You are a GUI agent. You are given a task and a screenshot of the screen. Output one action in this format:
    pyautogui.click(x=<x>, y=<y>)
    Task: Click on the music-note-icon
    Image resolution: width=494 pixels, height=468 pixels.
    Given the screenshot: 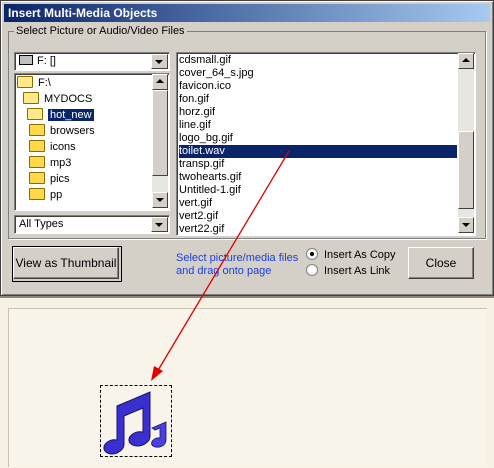 What is the action you would take?
    pyautogui.click(x=135, y=423)
    